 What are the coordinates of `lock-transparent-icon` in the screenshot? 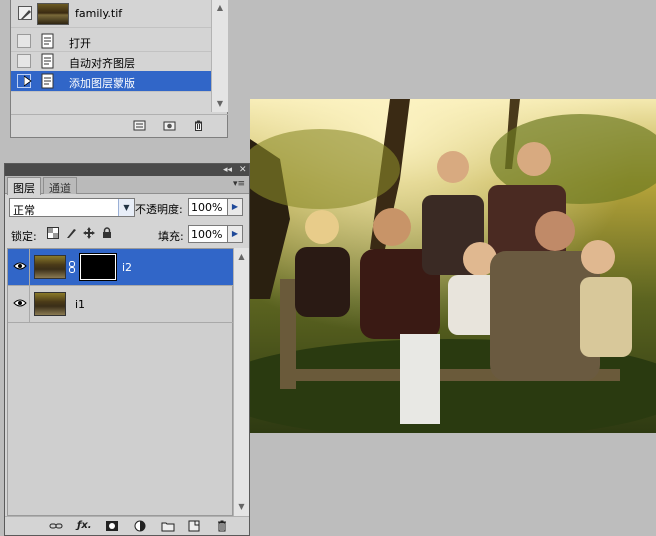 It's located at (53, 233).